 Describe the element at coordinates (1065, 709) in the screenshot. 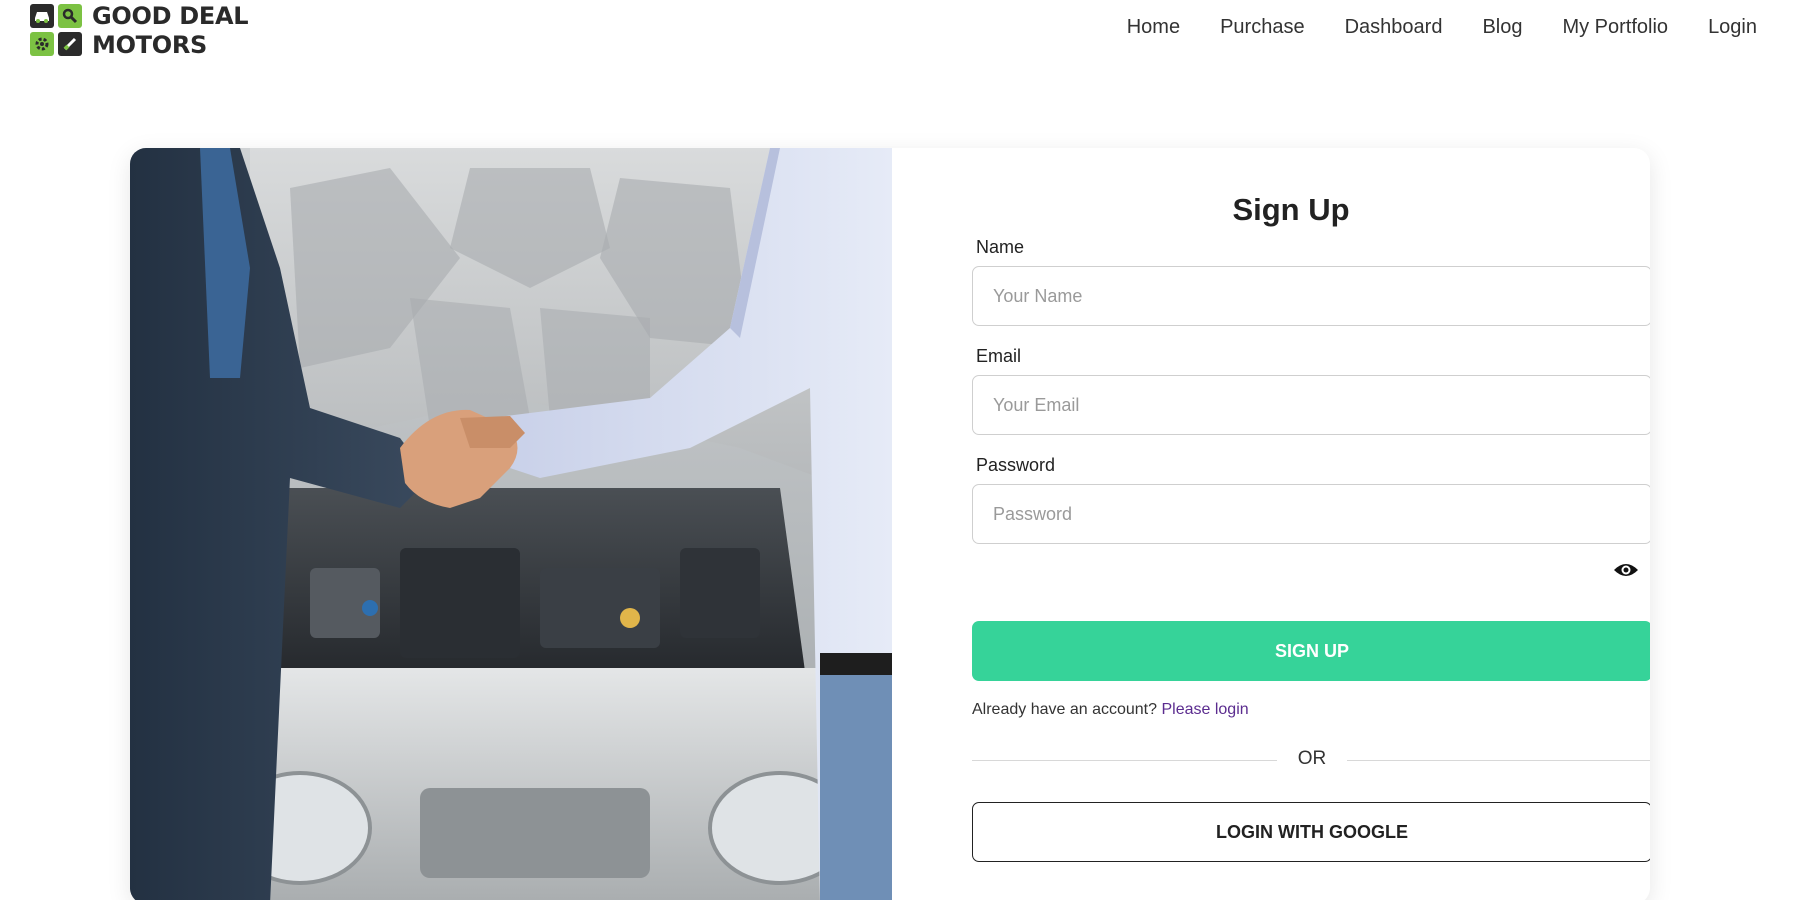

I see `already-label: Already have an account?` at that location.